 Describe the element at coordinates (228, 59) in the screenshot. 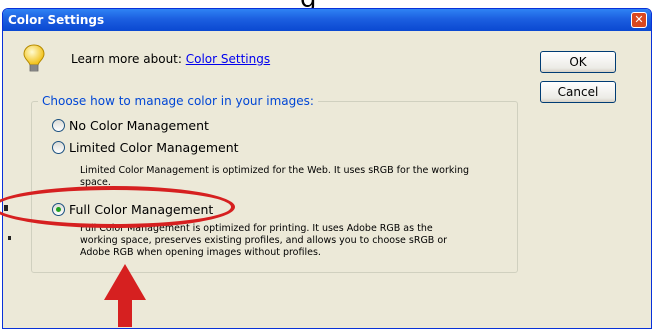

I see `color-settings-link: Color Settings` at that location.